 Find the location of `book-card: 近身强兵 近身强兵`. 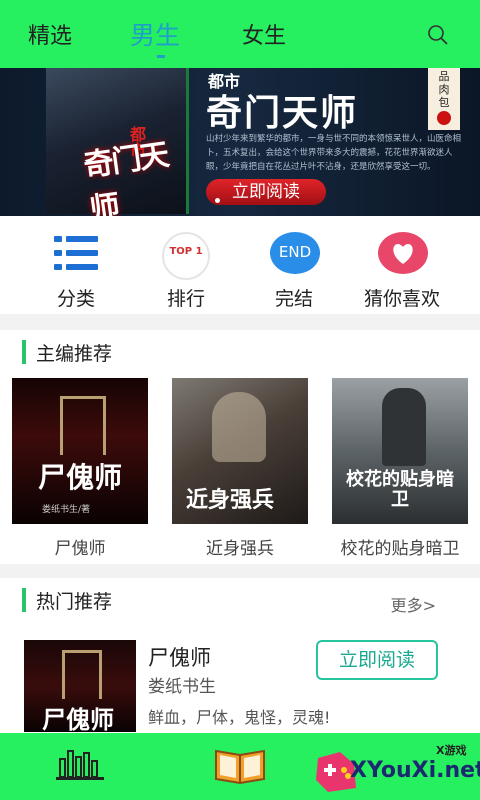

book-card: 近身强兵 近身强兵 is located at coordinates (240, 468).